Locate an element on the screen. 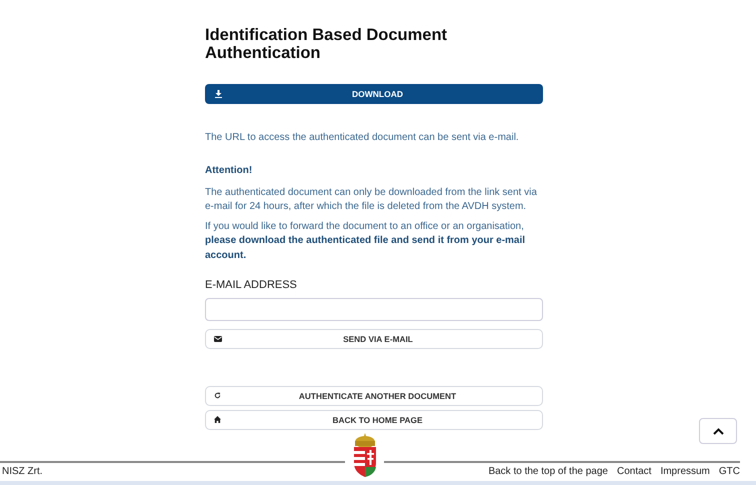 The image size is (756, 485). info-text: The URL to access the authenticated document can be sent via e-mail. is located at coordinates (362, 138).